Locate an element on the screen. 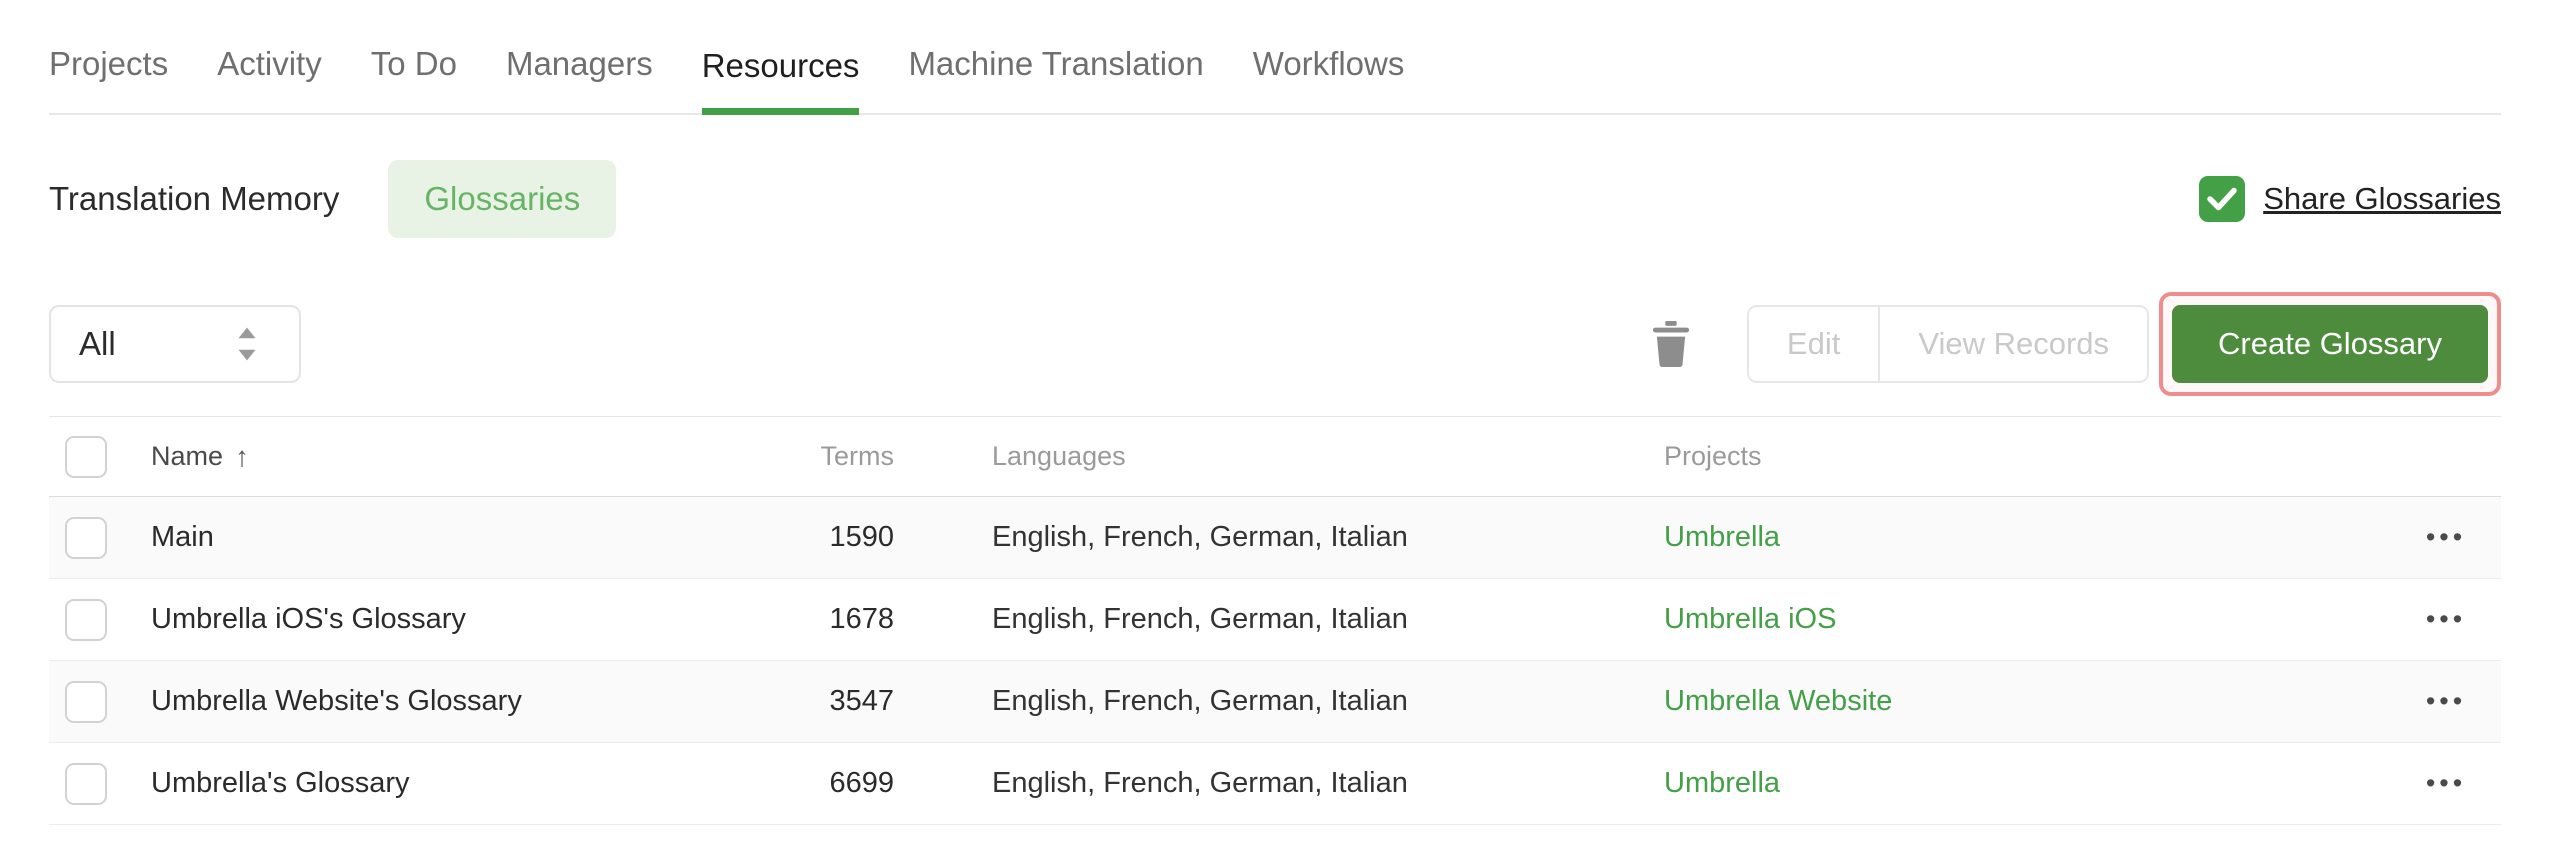 The image size is (2550, 868). share-glossaries-control: Share Glossaries is located at coordinates (2350, 199).